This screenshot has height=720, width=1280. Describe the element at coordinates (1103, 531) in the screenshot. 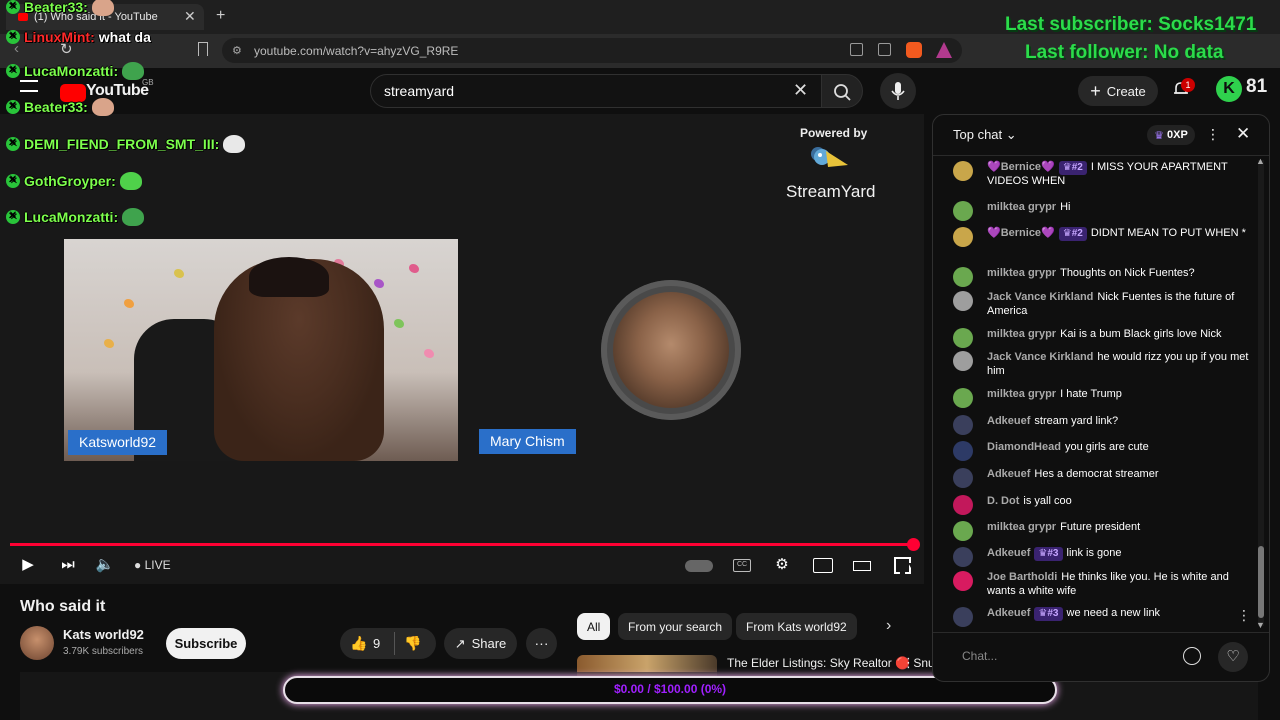

I see `chat-message: milktea grypr Future president` at that location.